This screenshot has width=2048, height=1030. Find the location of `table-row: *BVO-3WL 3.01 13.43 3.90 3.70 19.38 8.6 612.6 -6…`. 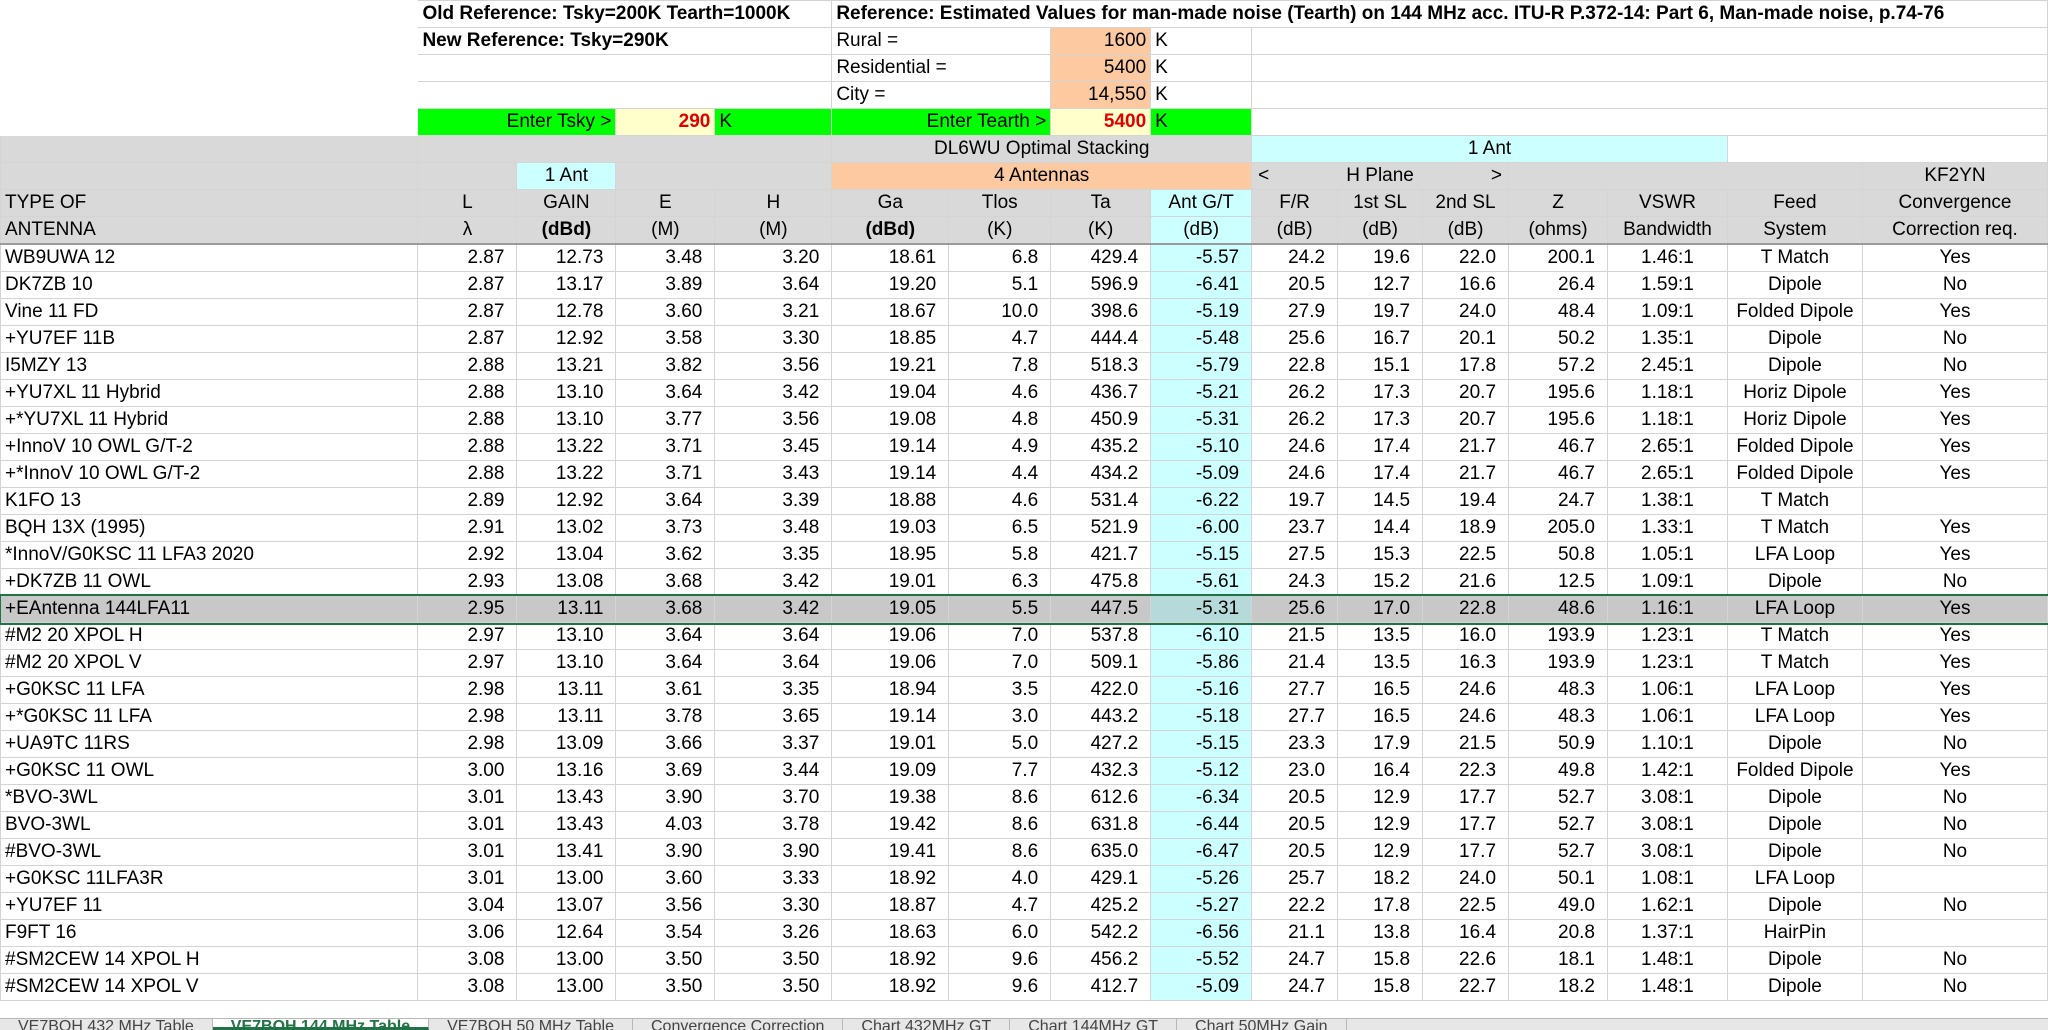

table-row: *BVO-3WL 3.01 13.43 3.90 3.70 19.38 8.6 612.6 -6… is located at coordinates (1024, 798).